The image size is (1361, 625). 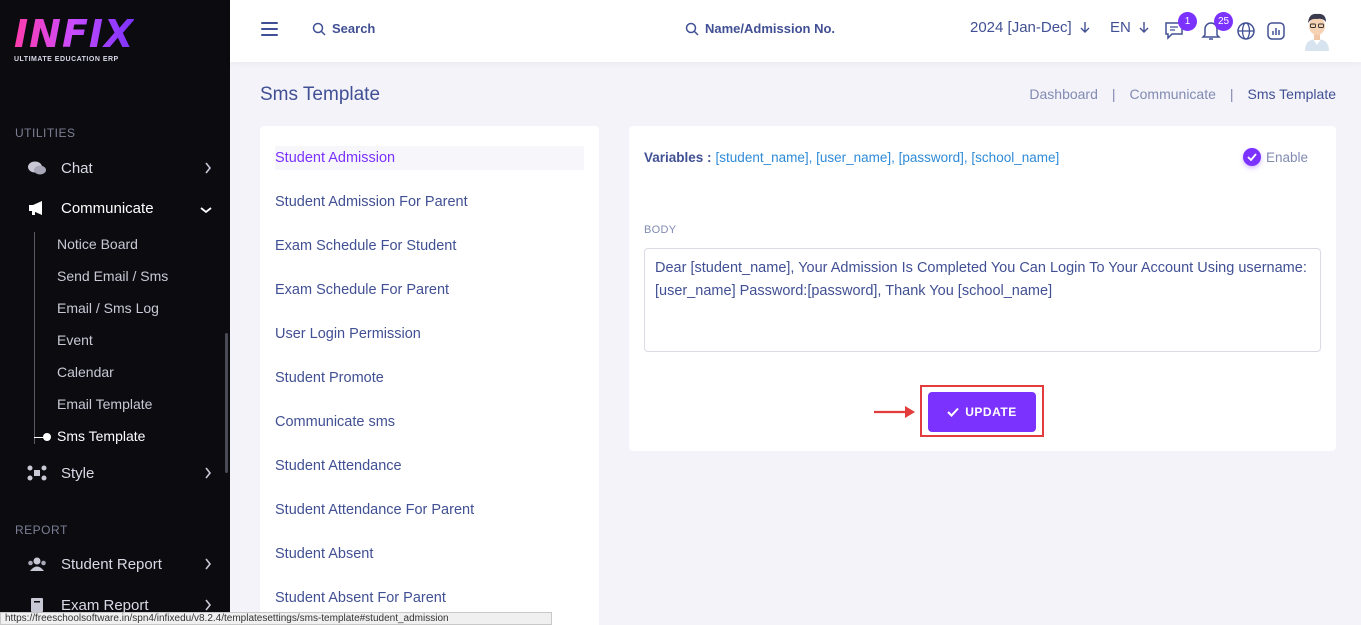 I want to click on sidebar-item-style: Style, so click(x=115, y=473).